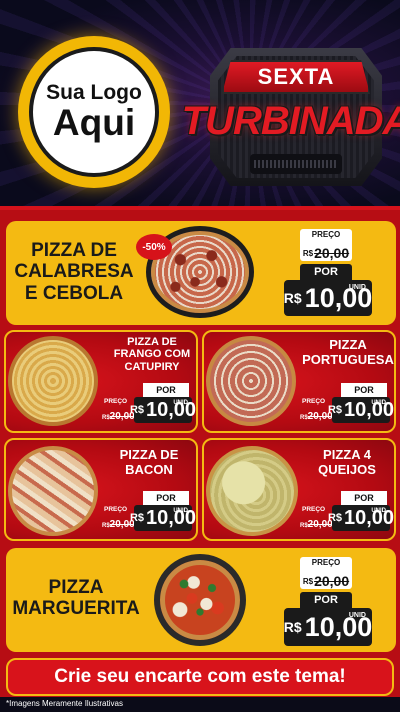 The width and height of the screenshot is (400, 712). Describe the element at coordinates (74, 272) in the screenshot. I see `product-name: PIZZA DE CALABRESA E CEBOLA` at that location.